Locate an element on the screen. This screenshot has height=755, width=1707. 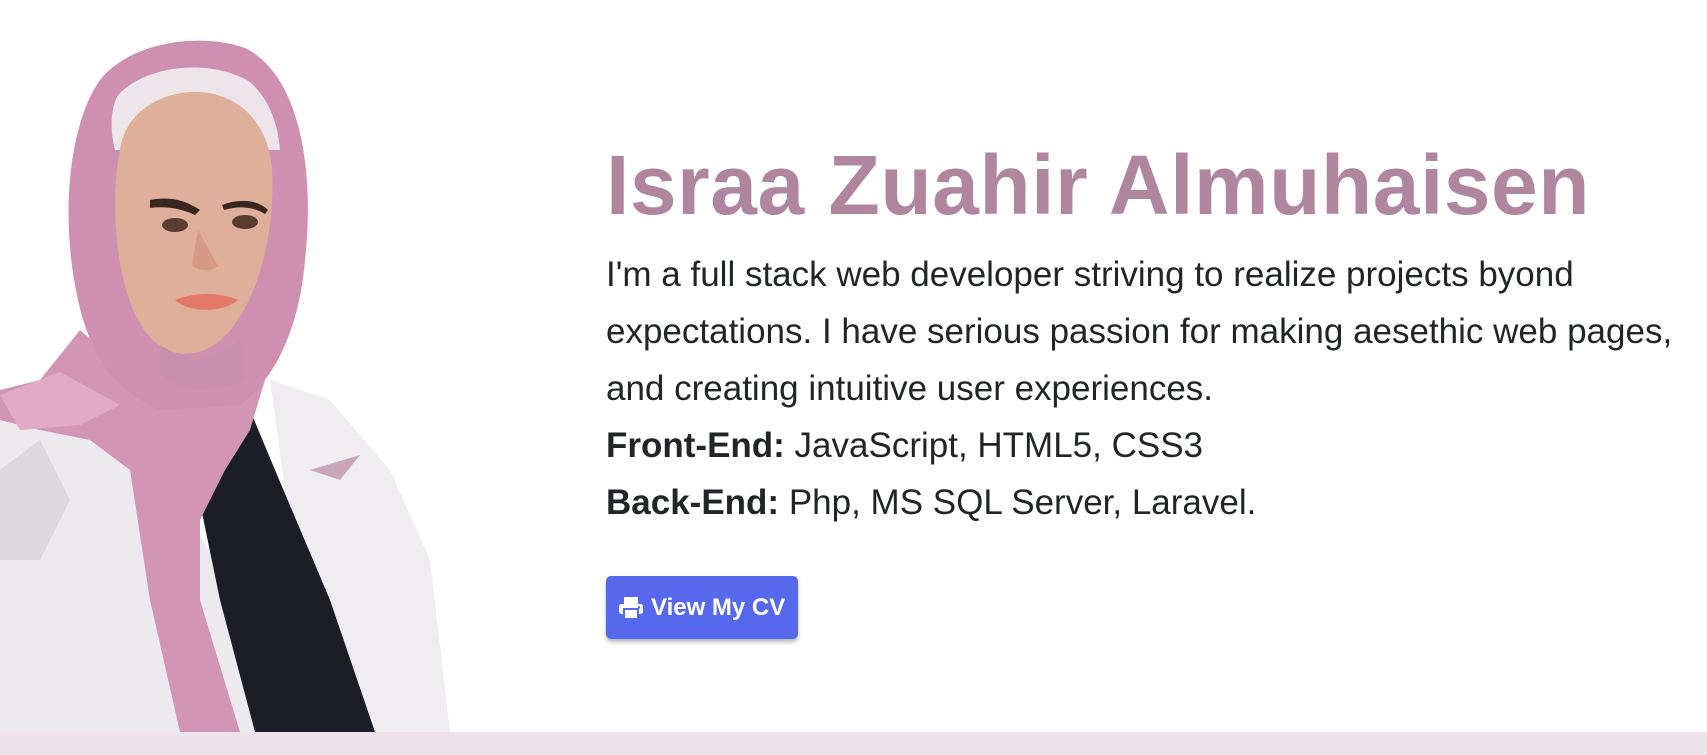
view-cv-button: View My CV is located at coordinates (702, 607).